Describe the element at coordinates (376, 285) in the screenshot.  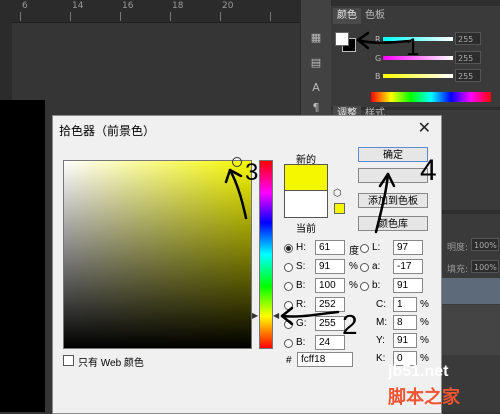
I see `lab-b-label: b:` at that location.